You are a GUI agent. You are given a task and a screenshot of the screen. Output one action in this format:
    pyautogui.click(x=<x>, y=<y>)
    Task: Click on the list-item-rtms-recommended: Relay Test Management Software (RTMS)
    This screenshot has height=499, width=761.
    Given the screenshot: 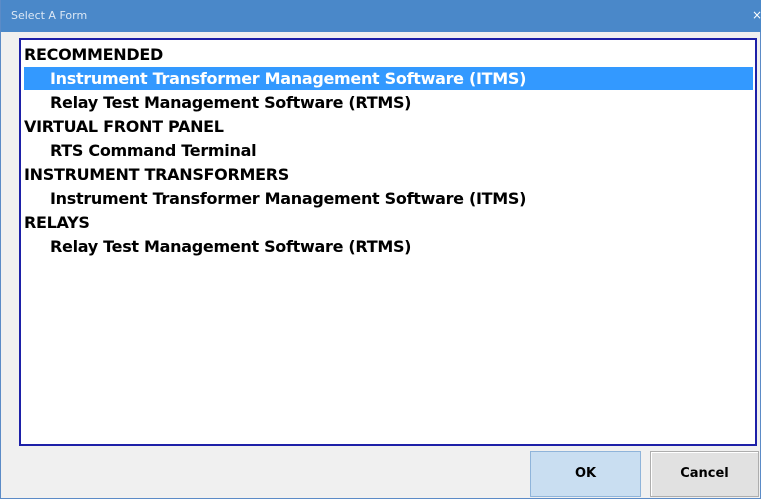 What is the action you would take?
    pyautogui.click(x=388, y=102)
    